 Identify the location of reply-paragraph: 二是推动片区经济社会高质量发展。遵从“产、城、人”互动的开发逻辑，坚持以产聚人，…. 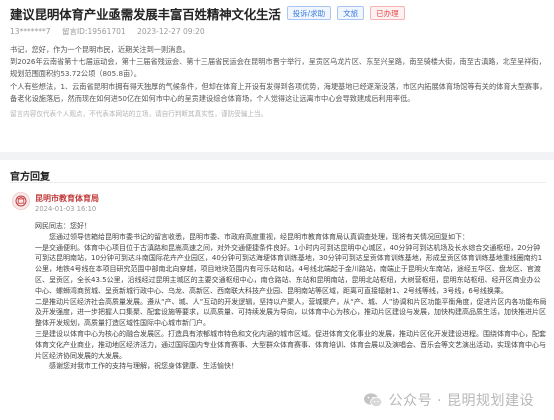
(291, 312).